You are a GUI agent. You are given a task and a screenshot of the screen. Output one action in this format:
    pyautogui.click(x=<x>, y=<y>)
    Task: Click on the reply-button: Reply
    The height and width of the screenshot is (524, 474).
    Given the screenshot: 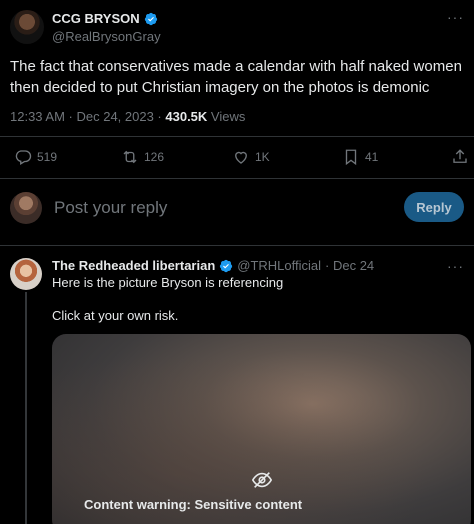 What is the action you would take?
    pyautogui.click(x=434, y=207)
    